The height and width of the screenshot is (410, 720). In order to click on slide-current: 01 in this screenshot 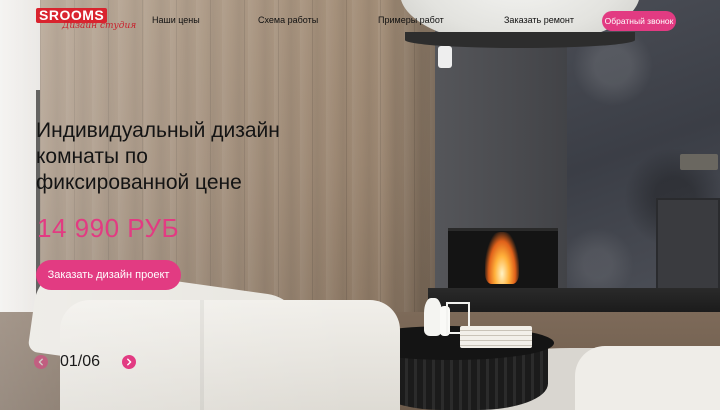, I will do `click(69, 361)`.